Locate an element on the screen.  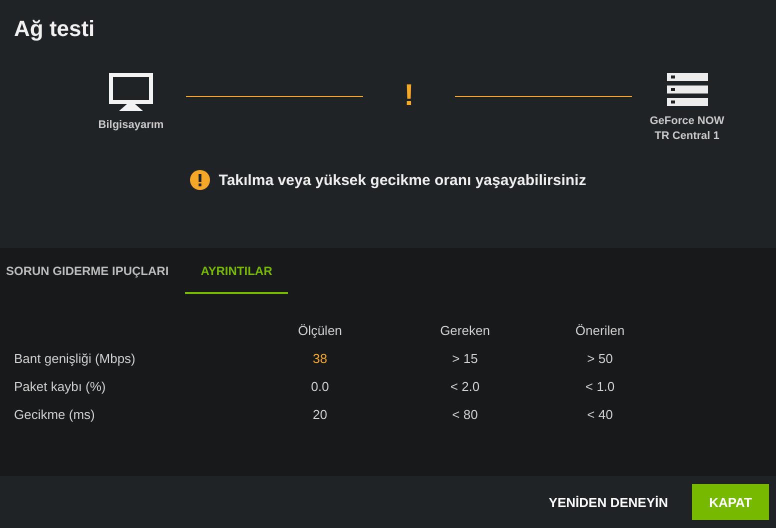
warning-mark: ! is located at coordinates (409, 96).